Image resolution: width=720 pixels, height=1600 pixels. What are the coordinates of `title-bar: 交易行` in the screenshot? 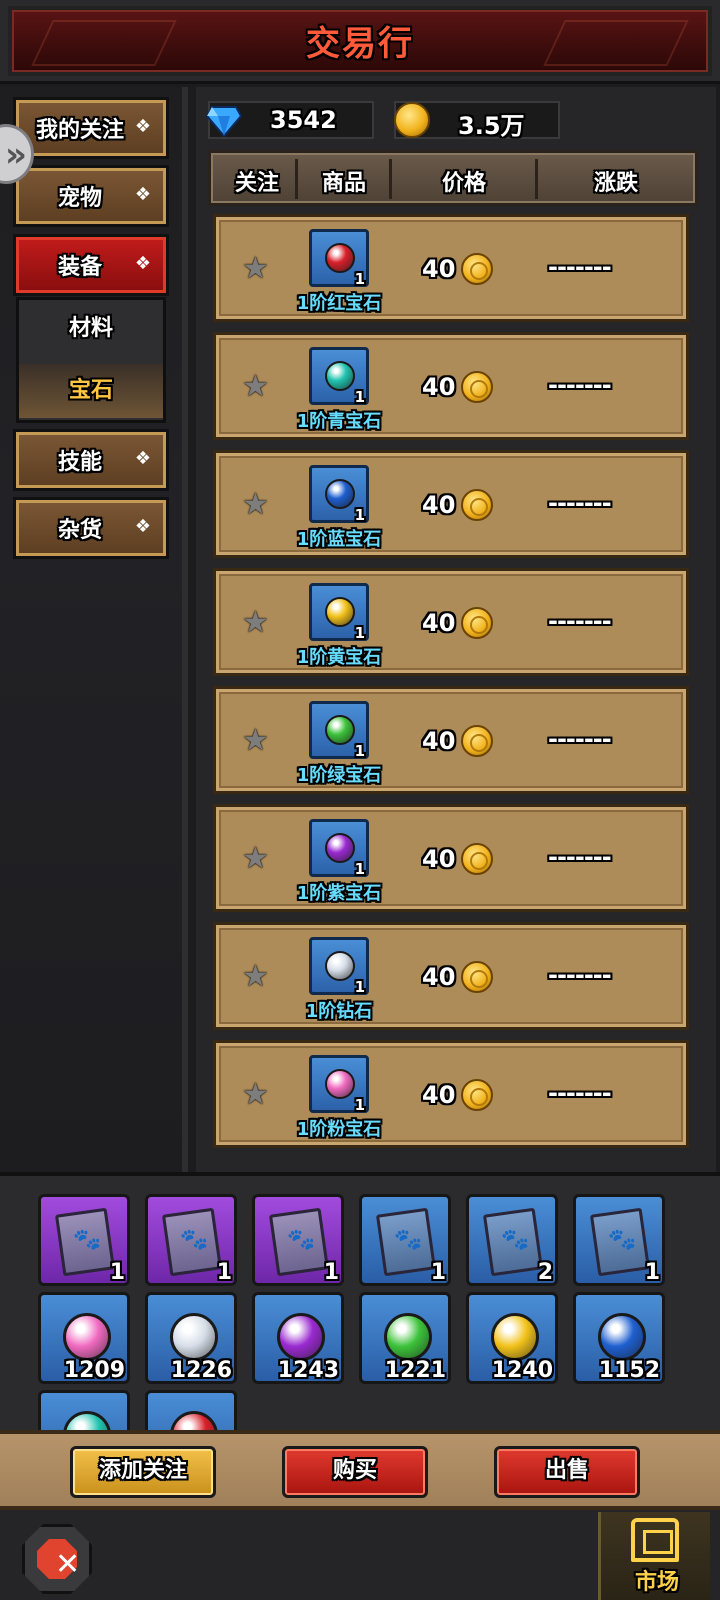 It's located at (360, 42).